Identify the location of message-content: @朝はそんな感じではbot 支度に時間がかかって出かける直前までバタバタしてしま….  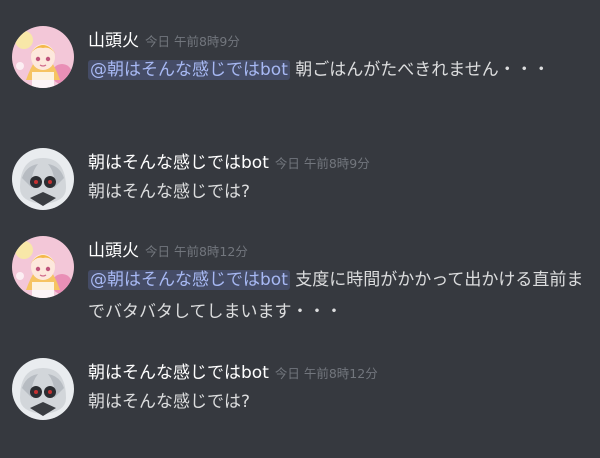
(338, 296).